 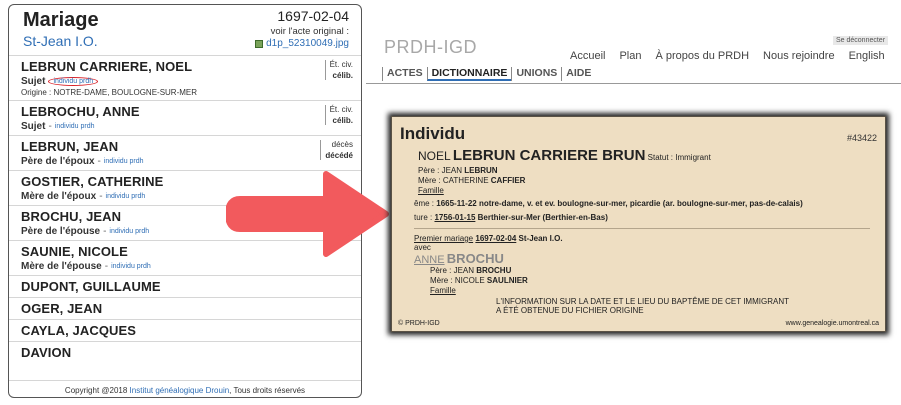 What do you see at coordinates (549, 155) in the screenshot?
I see `individual-last-name: LEBRUN CARRIERE BRUN` at bounding box center [549, 155].